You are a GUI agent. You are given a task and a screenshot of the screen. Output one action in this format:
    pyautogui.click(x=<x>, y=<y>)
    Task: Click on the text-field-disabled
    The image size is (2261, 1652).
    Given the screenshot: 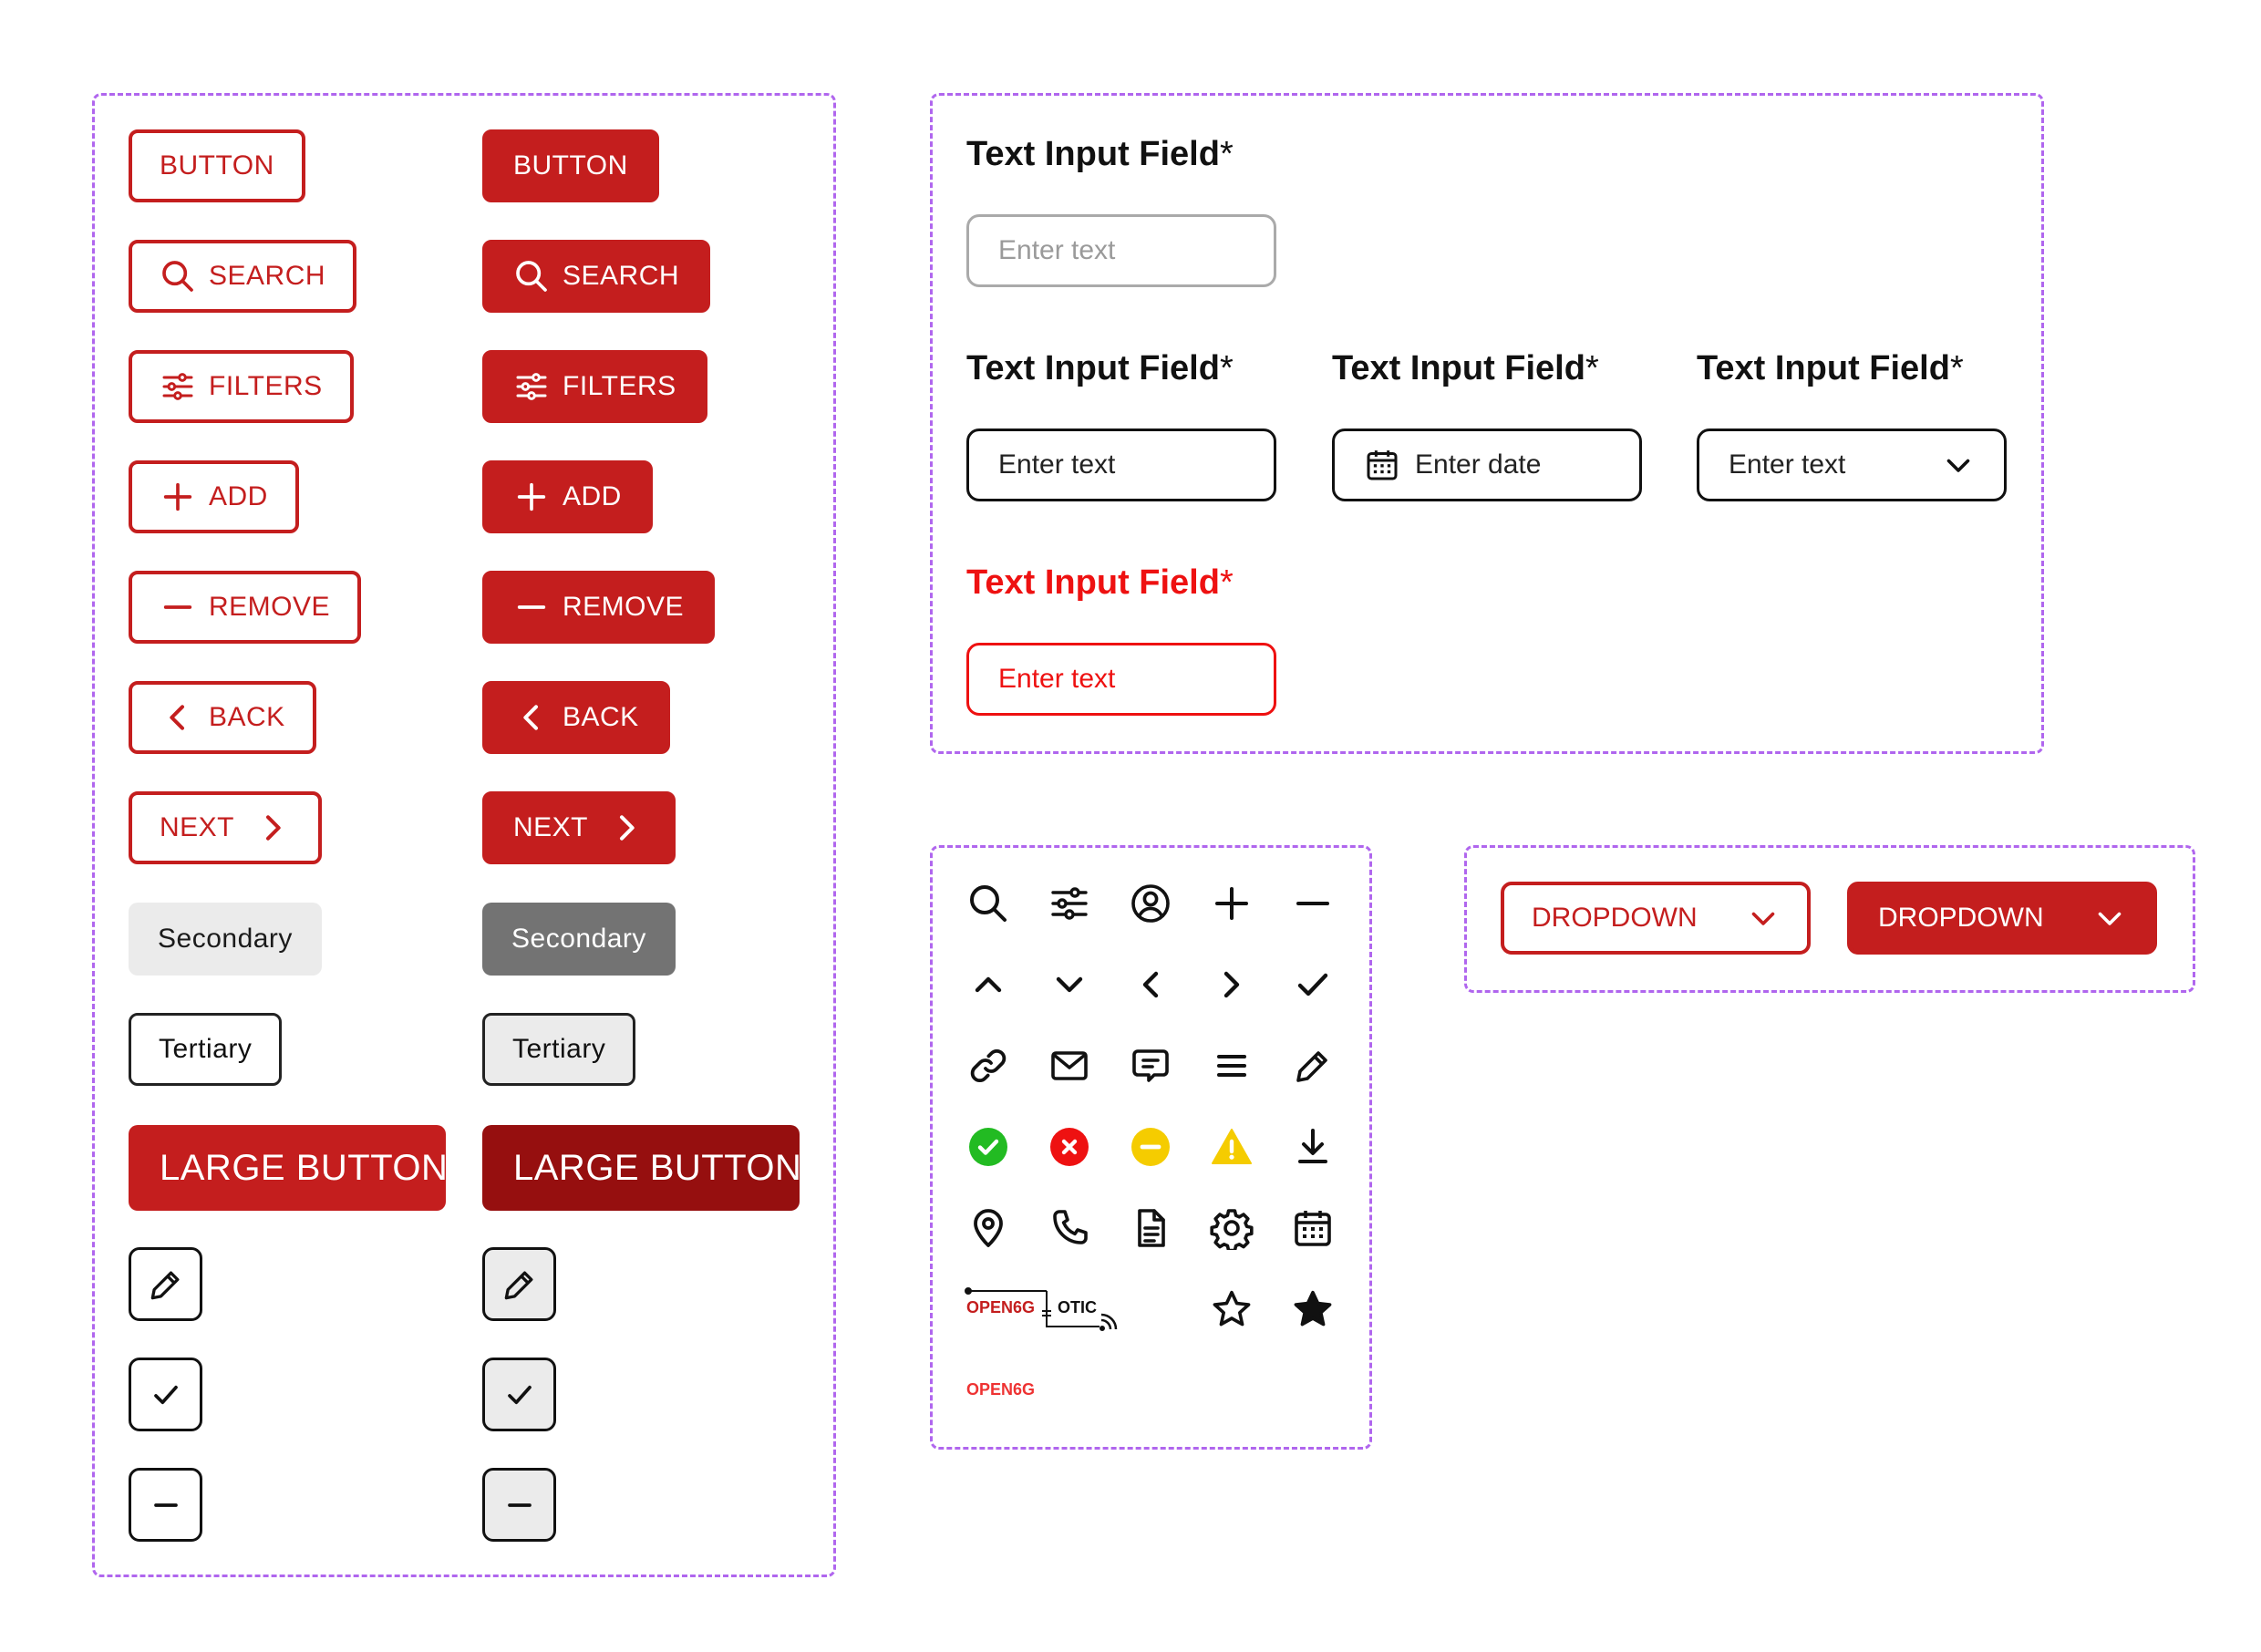 What is the action you would take?
    pyautogui.click(x=1121, y=250)
    